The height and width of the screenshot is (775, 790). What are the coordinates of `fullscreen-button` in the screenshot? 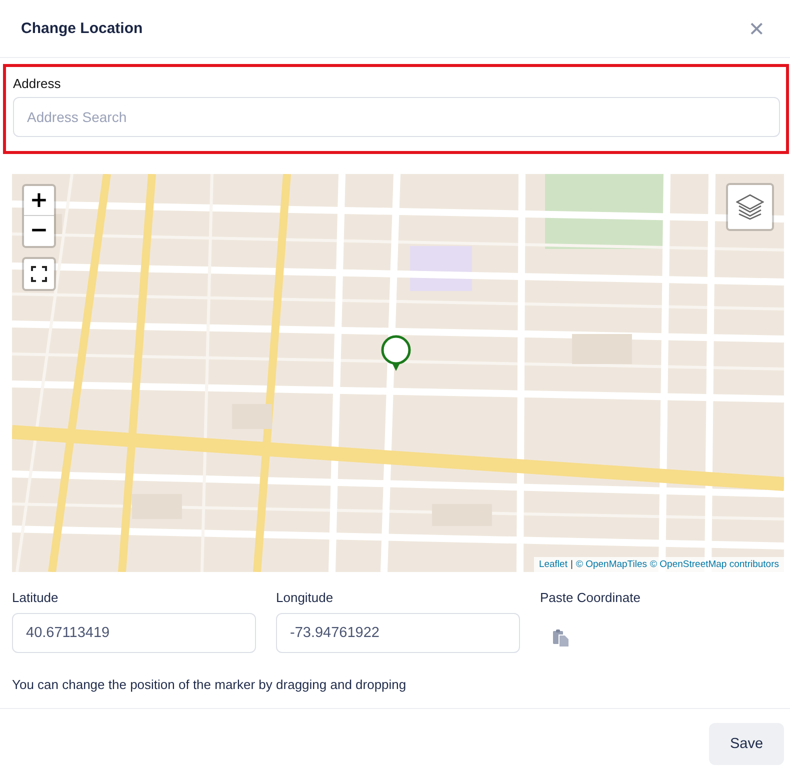 It's located at (39, 274).